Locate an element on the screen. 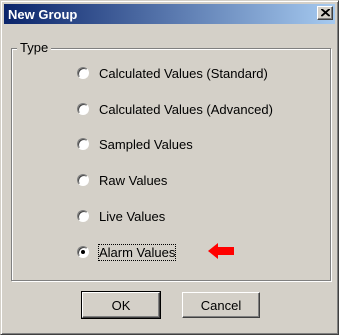  radio-live-values: Live Values is located at coordinates (121, 216).